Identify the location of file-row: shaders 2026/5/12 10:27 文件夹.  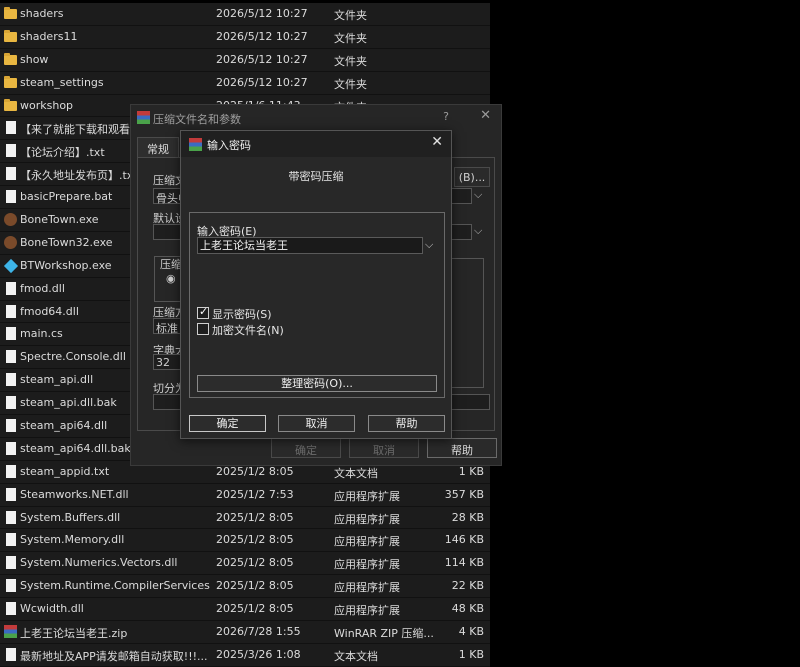
(245, 14).